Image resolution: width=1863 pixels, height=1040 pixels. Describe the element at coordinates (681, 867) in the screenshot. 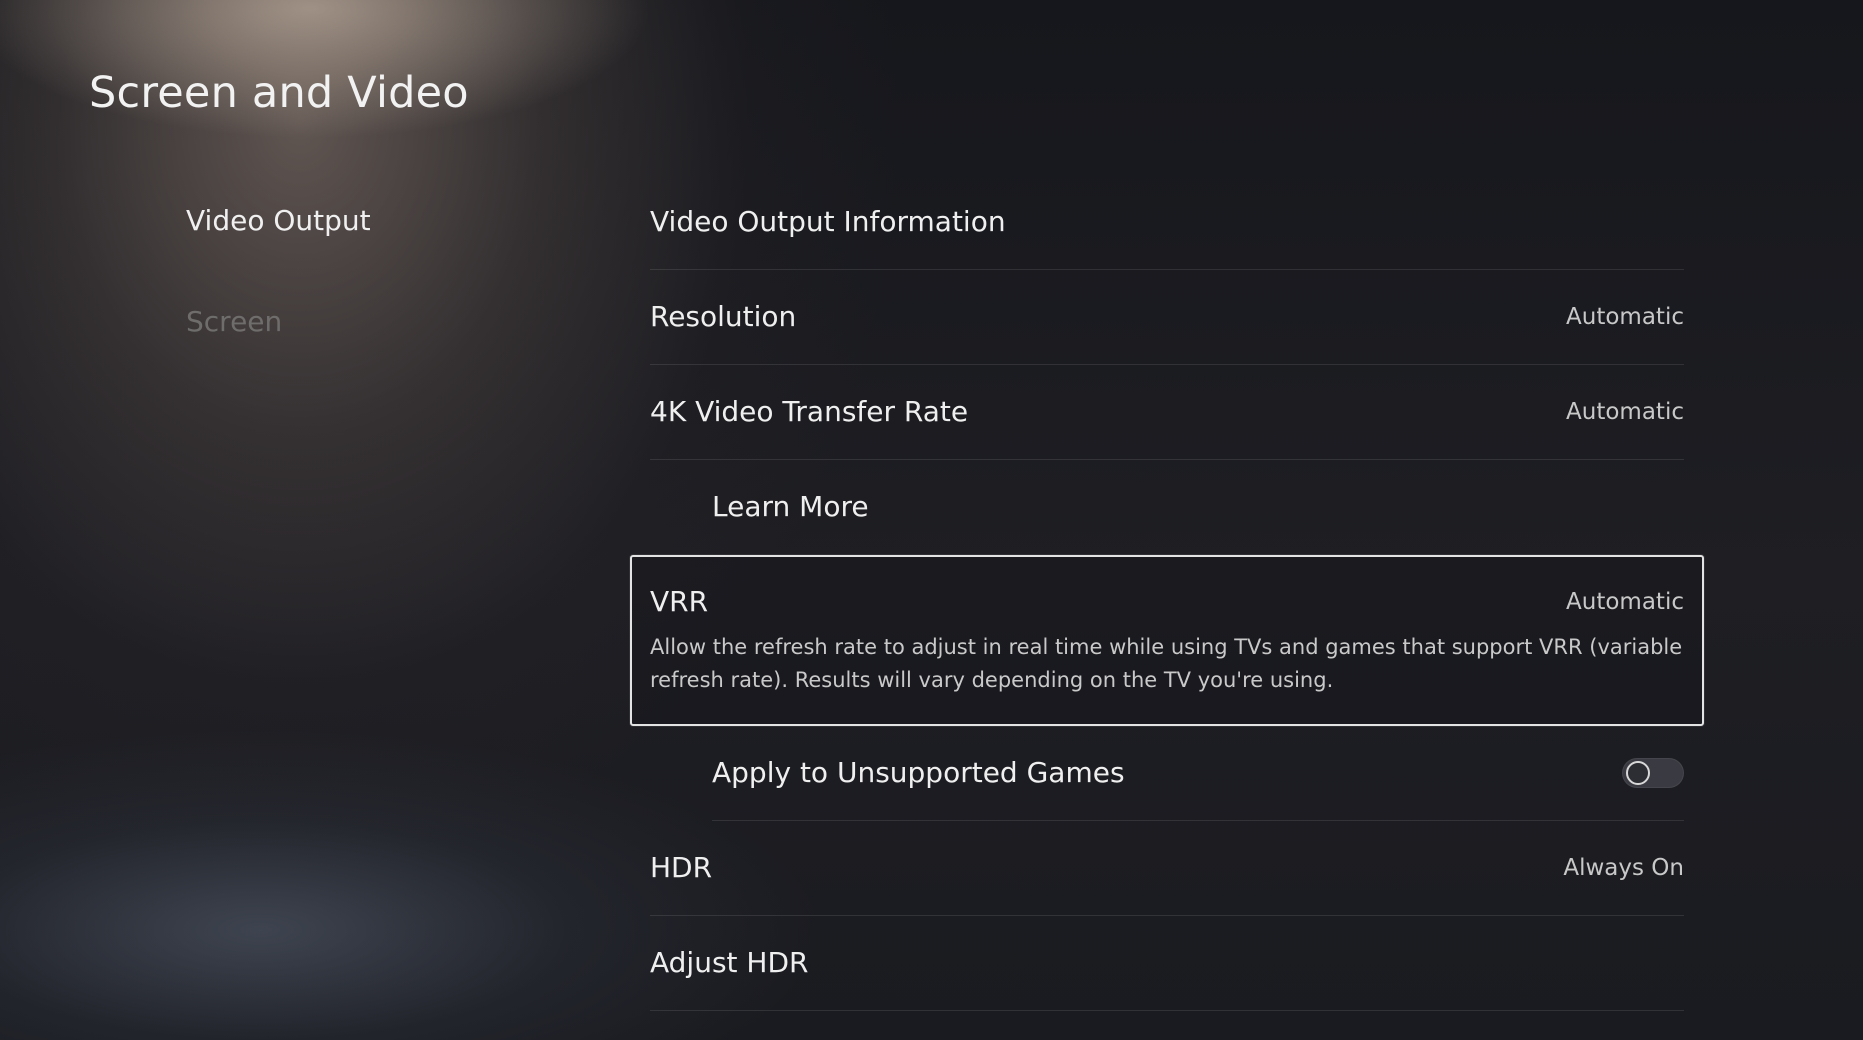

I see `hdr-label: HDR` at that location.